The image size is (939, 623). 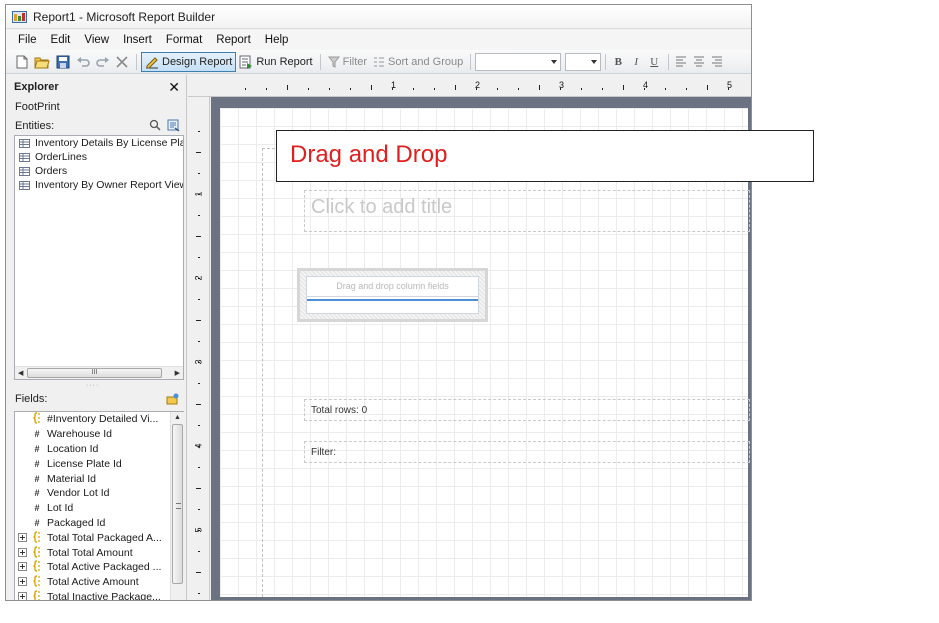 I want to click on fields-vertical-scrollbar: ▲, so click(x=177, y=506).